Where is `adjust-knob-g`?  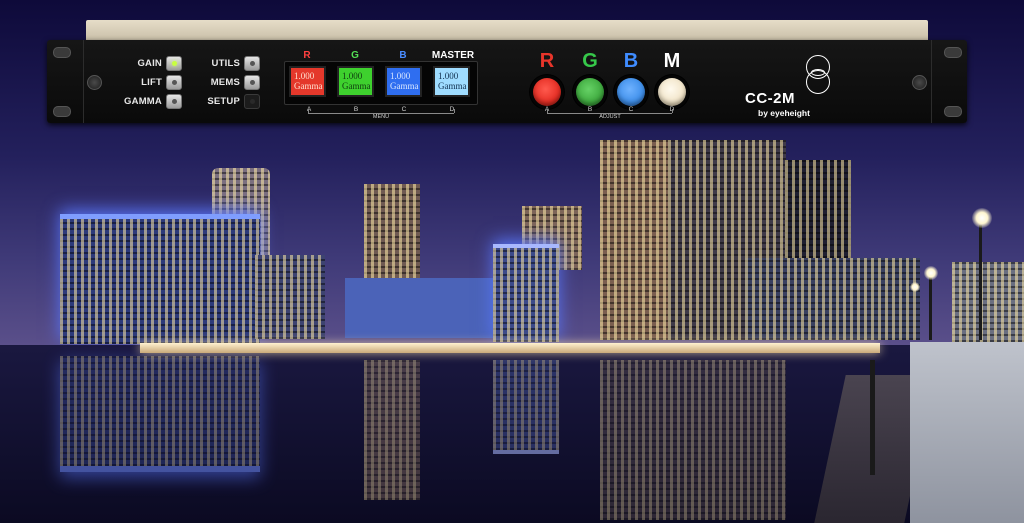
adjust-knob-g is located at coordinates (590, 92).